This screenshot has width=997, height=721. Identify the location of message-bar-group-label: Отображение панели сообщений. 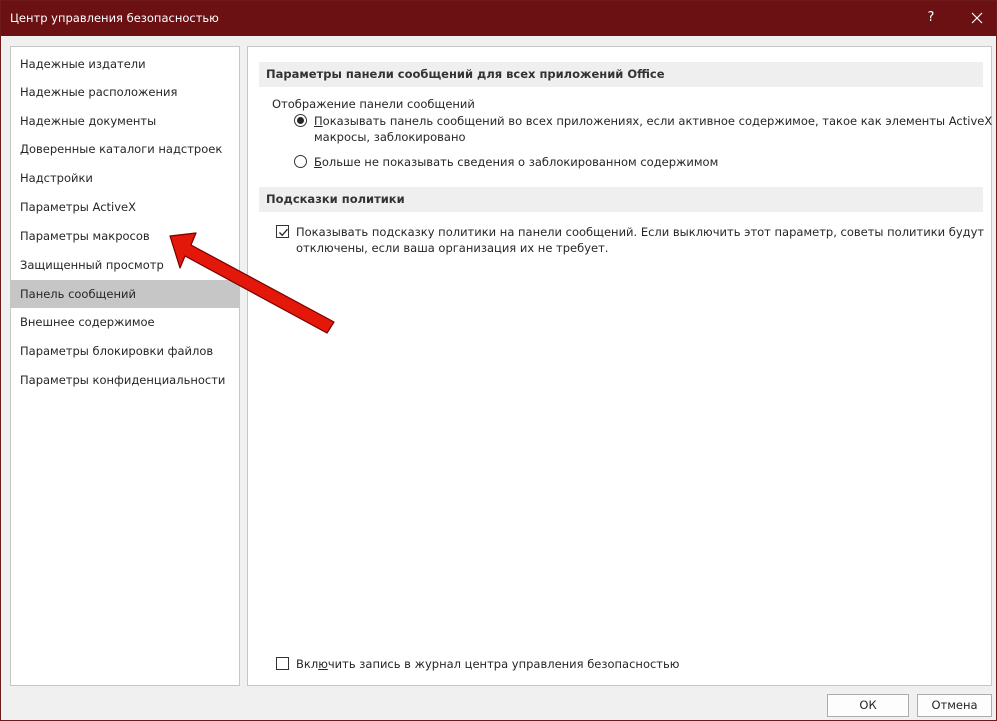
(373, 104).